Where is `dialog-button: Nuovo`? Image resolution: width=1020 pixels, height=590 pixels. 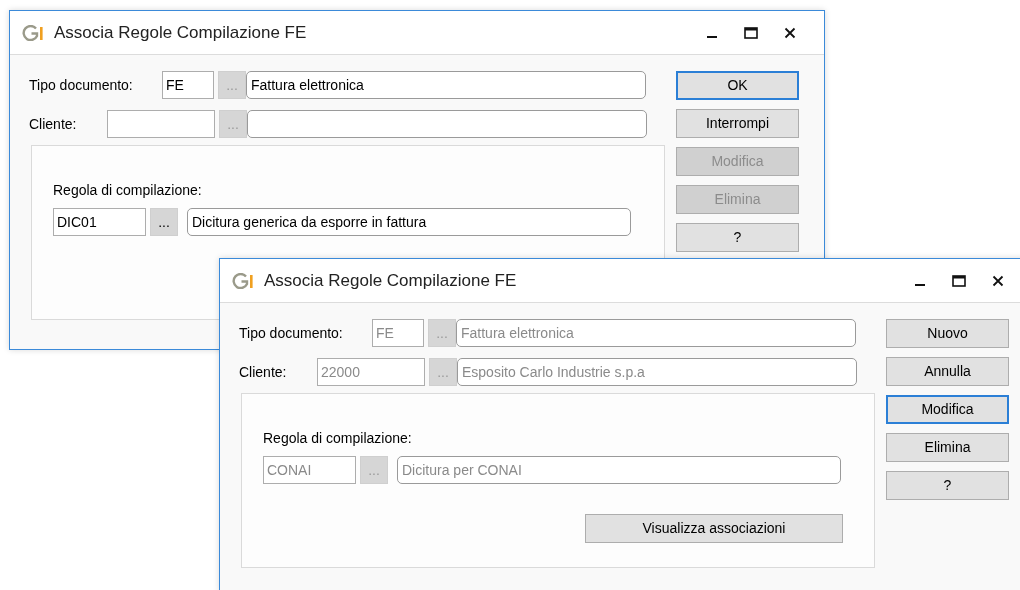 dialog-button: Nuovo is located at coordinates (947, 333).